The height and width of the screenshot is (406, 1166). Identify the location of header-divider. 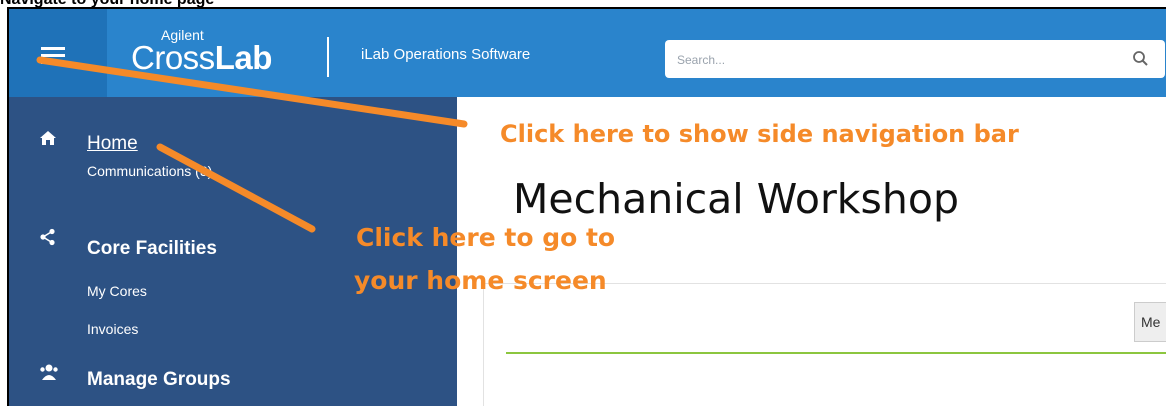
(328, 57).